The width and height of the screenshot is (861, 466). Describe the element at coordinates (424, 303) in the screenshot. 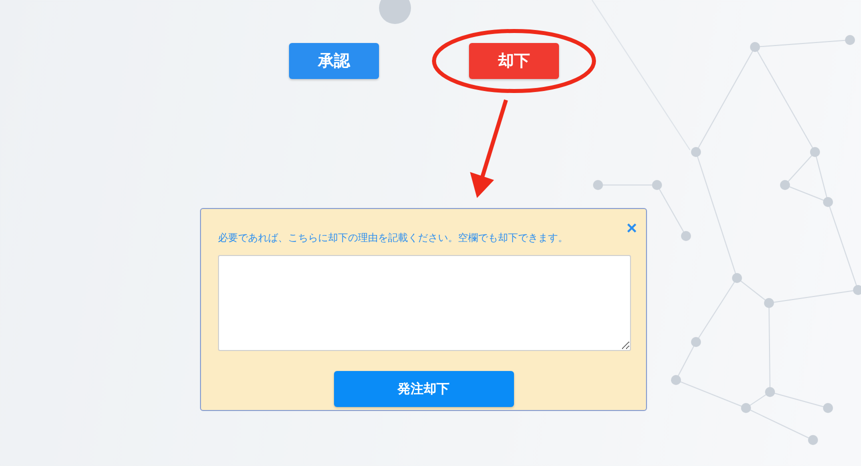

I see `reason-field` at that location.